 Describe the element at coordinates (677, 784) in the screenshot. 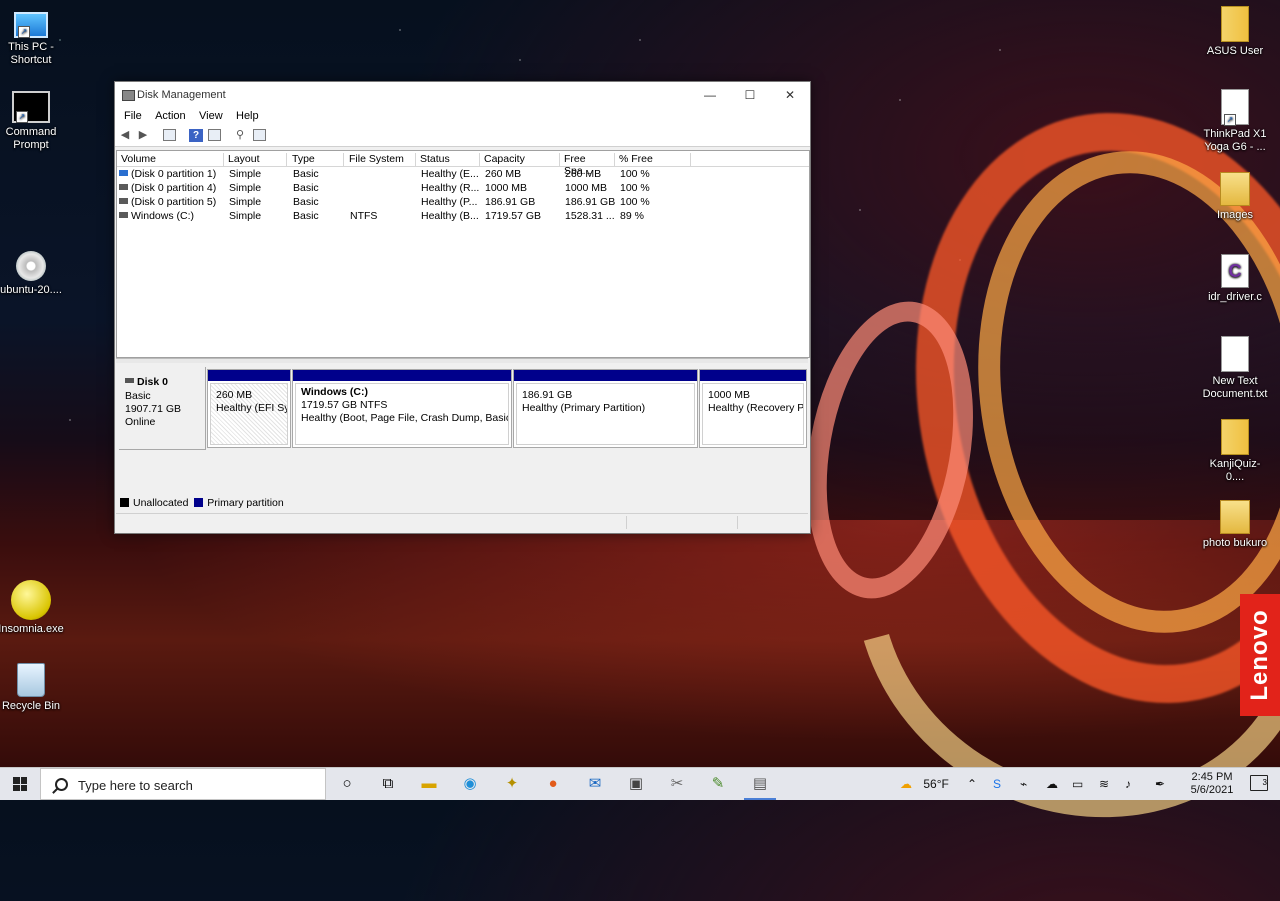

I see `snipping-tool-icon: ✂` at that location.